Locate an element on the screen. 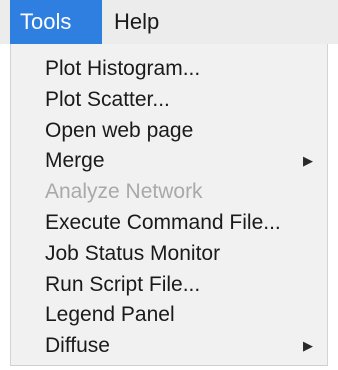 The width and height of the screenshot is (338, 370). menu-item-label: Analyze Network is located at coordinates (124, 192).